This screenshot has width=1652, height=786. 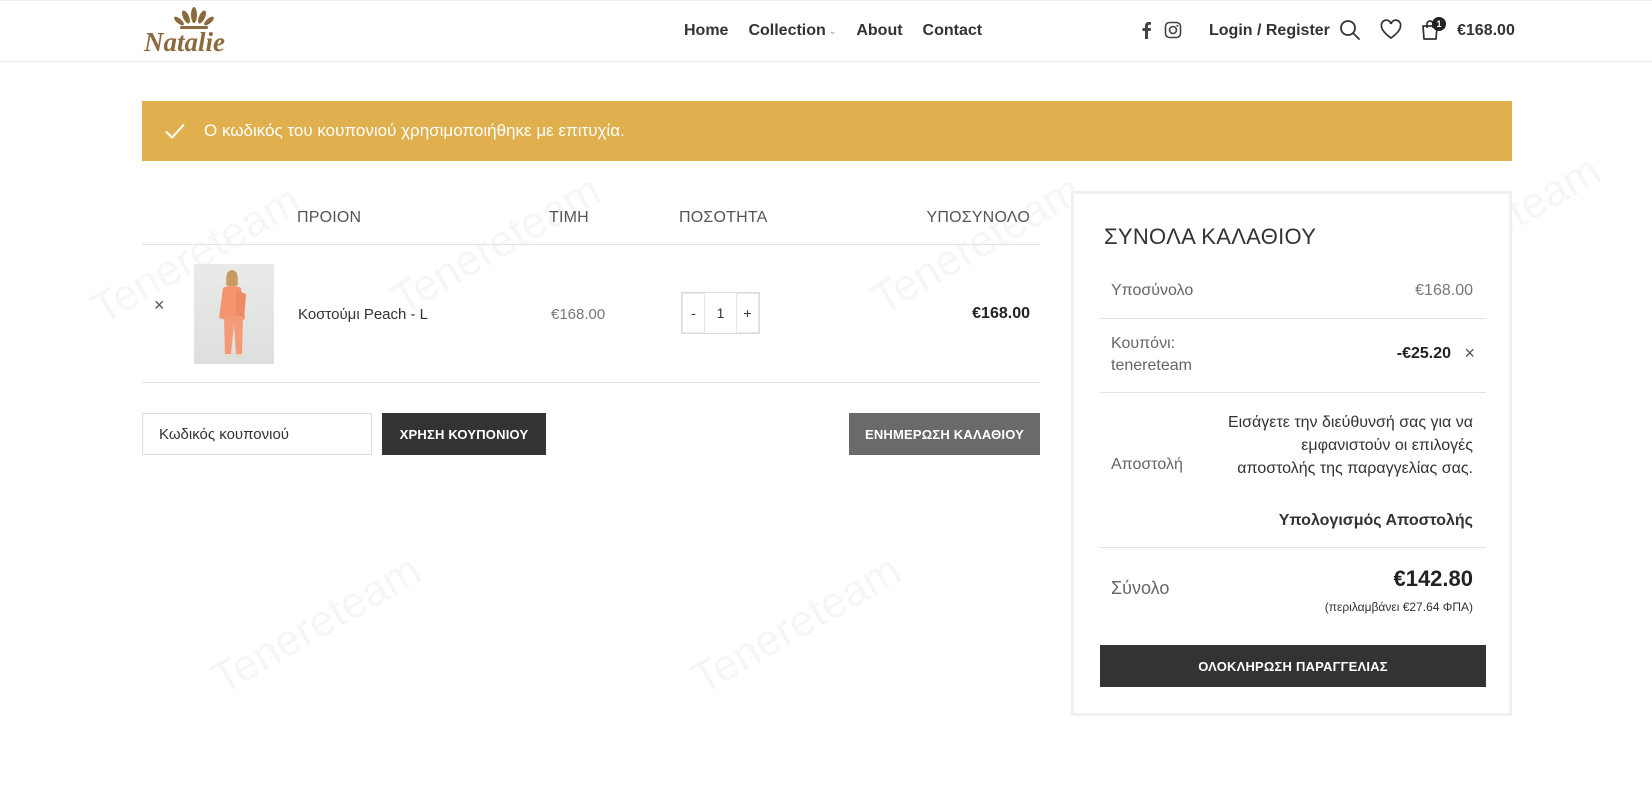 I want to click on quantity-stepper: - 1 +, so click(x=720, y=313).